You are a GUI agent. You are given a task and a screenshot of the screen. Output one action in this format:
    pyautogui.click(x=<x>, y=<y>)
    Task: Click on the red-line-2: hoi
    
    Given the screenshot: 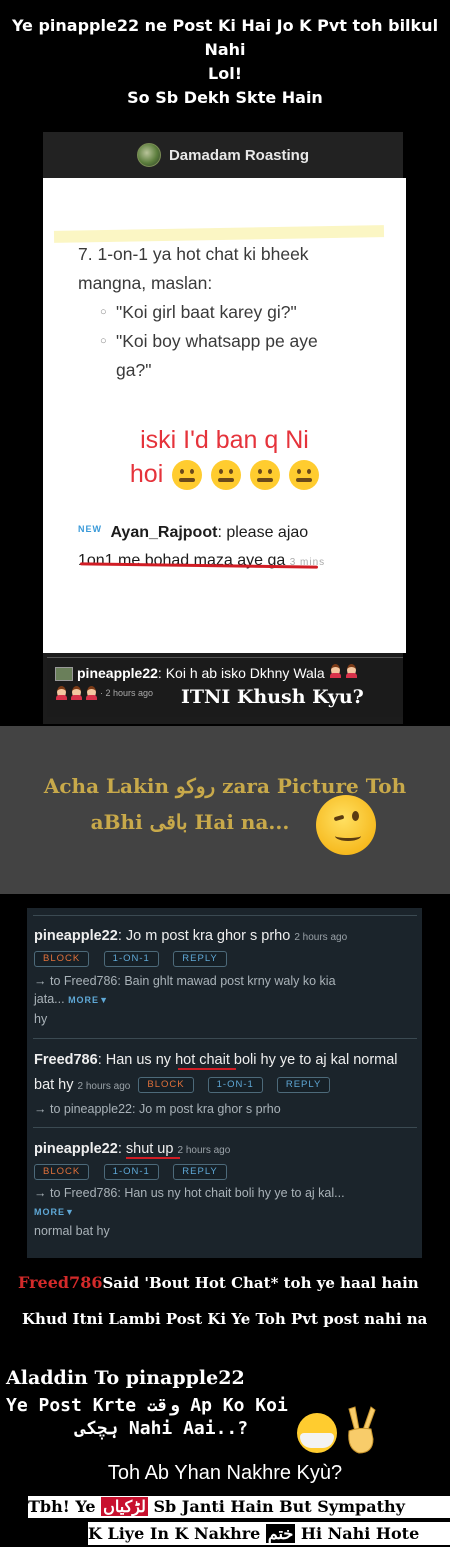 What is the action you would take?
    pyautogui.click(x=224, y=474)
    